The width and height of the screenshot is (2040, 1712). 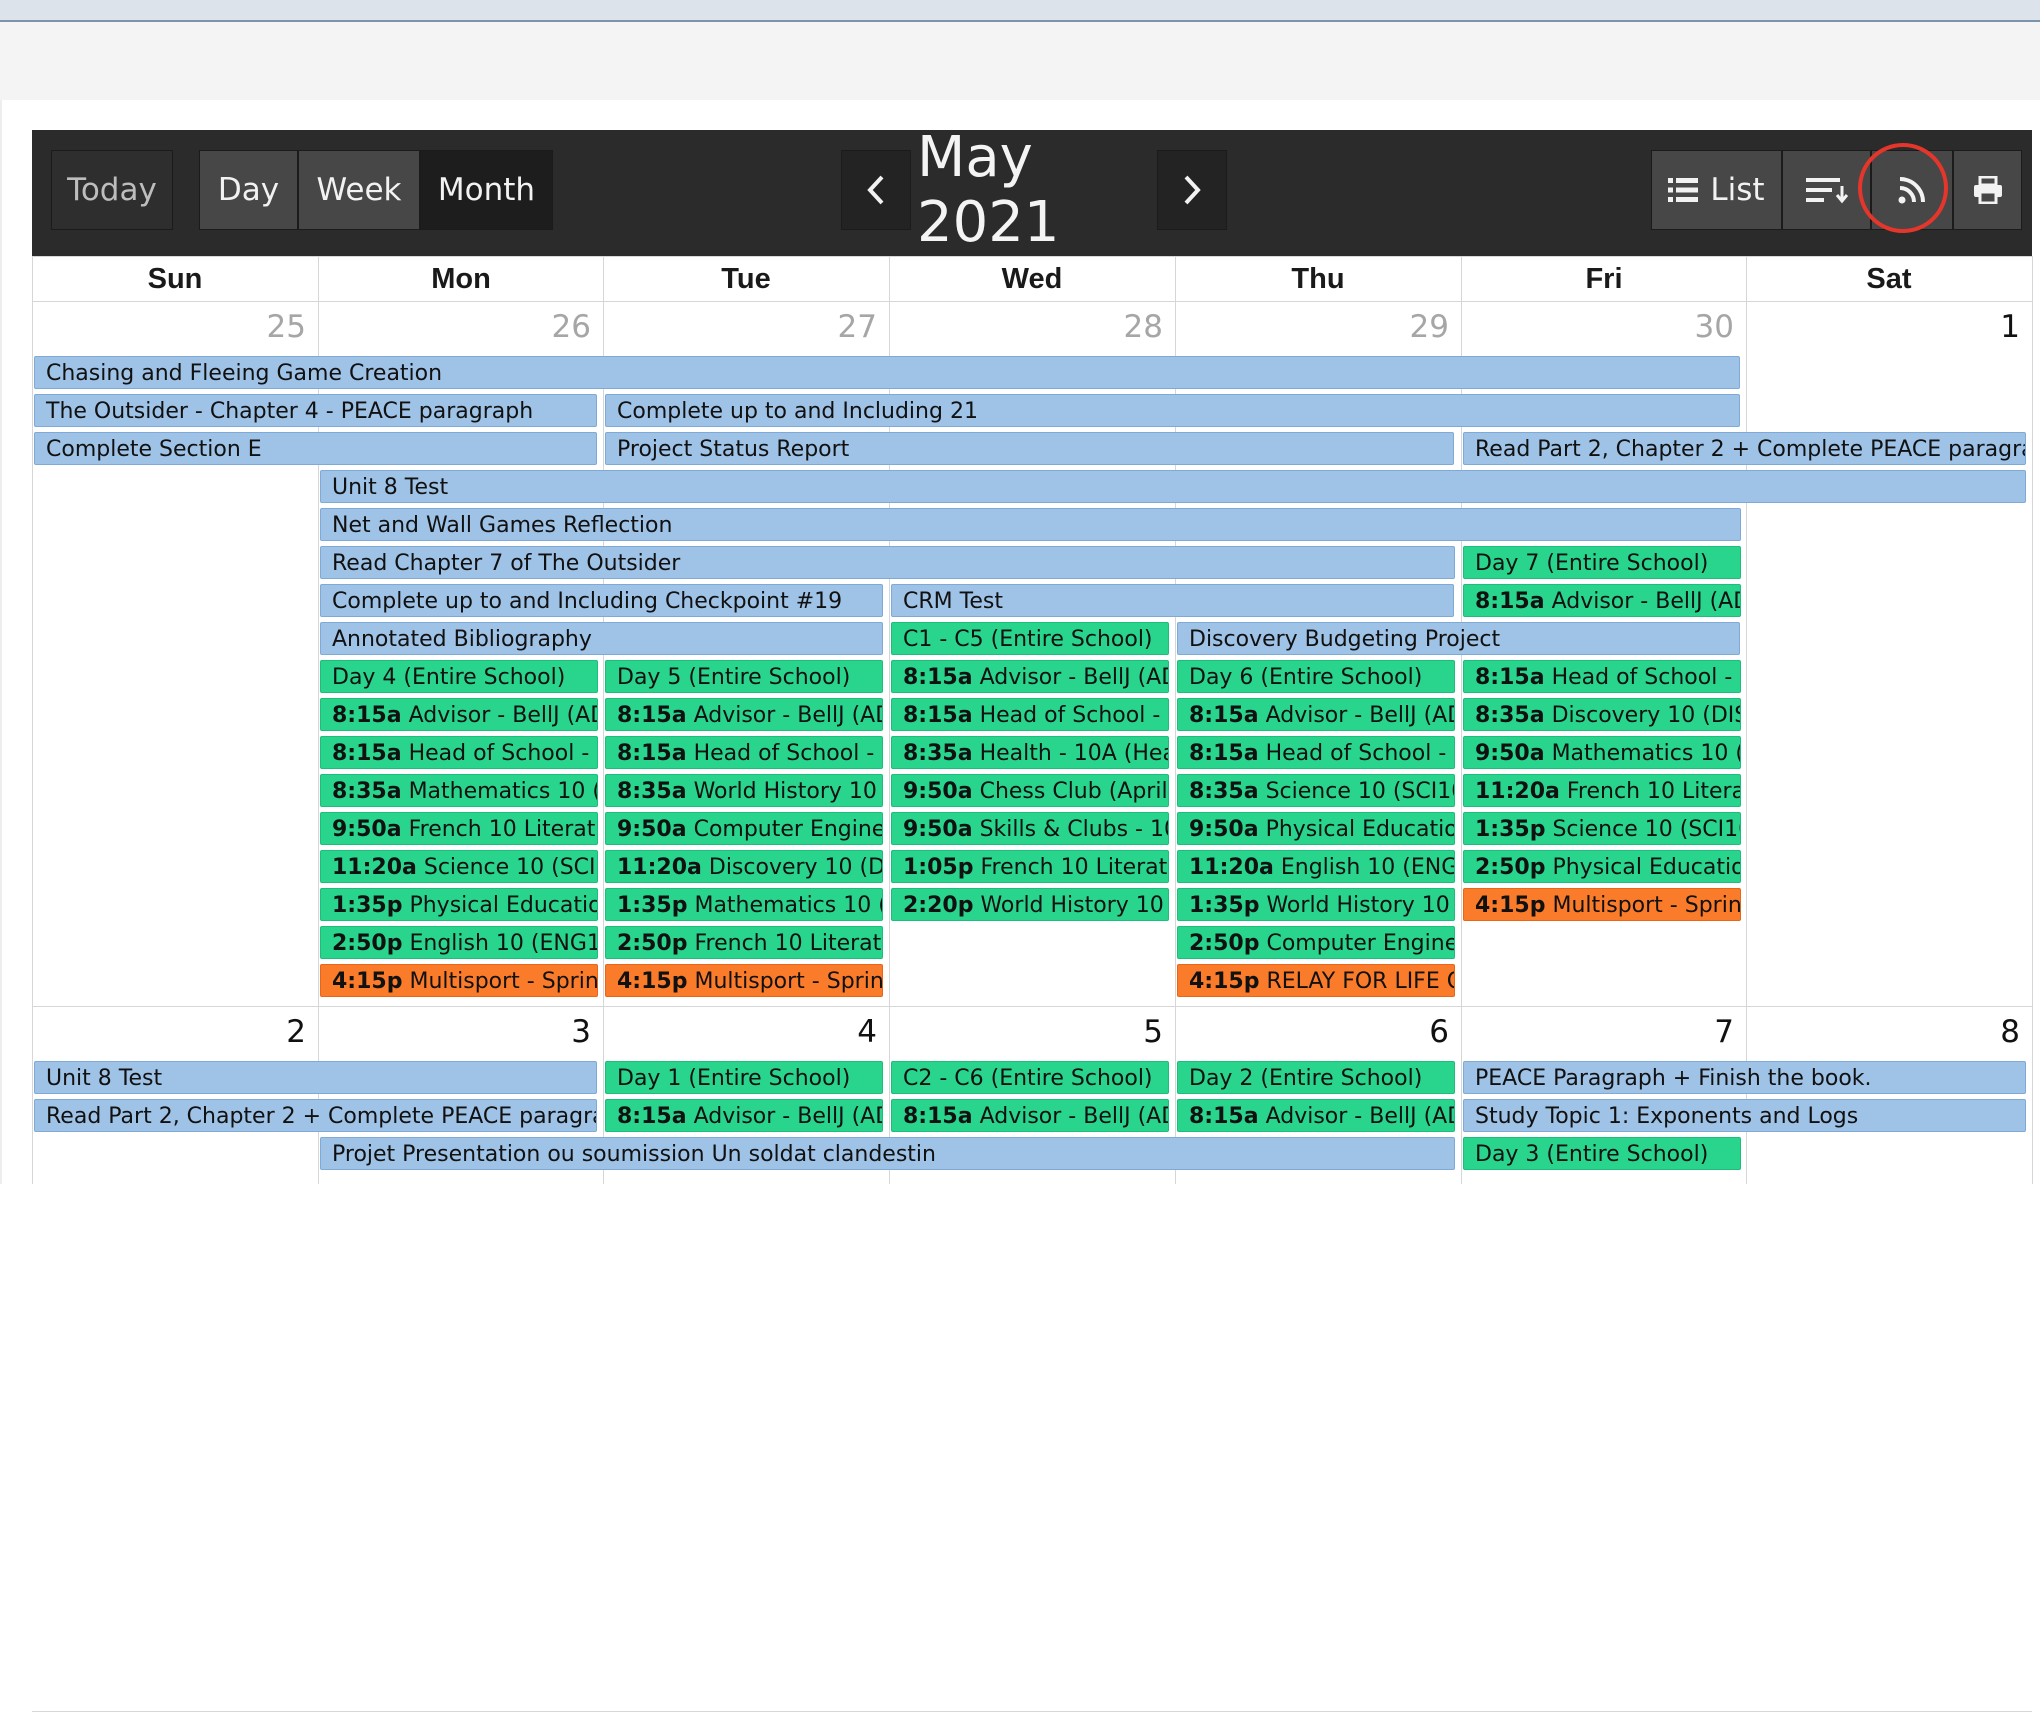 What do you see at coordinates (1316, 828) in the screenshot?
I see `calendar-event: 9:50a Physical Education` at bounding box center [1316, 828].